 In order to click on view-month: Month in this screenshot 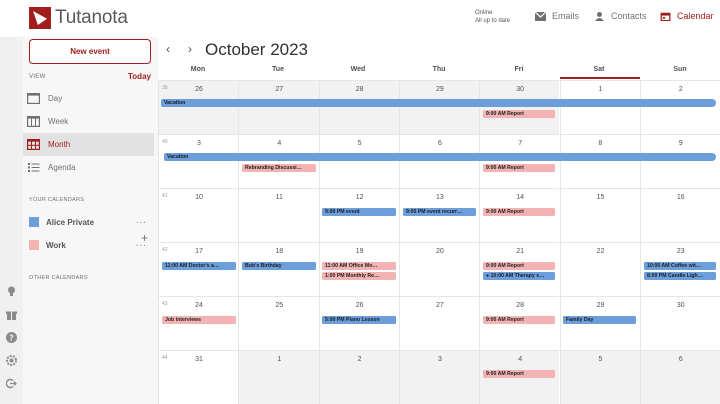, I will do `click(88, 144)`.